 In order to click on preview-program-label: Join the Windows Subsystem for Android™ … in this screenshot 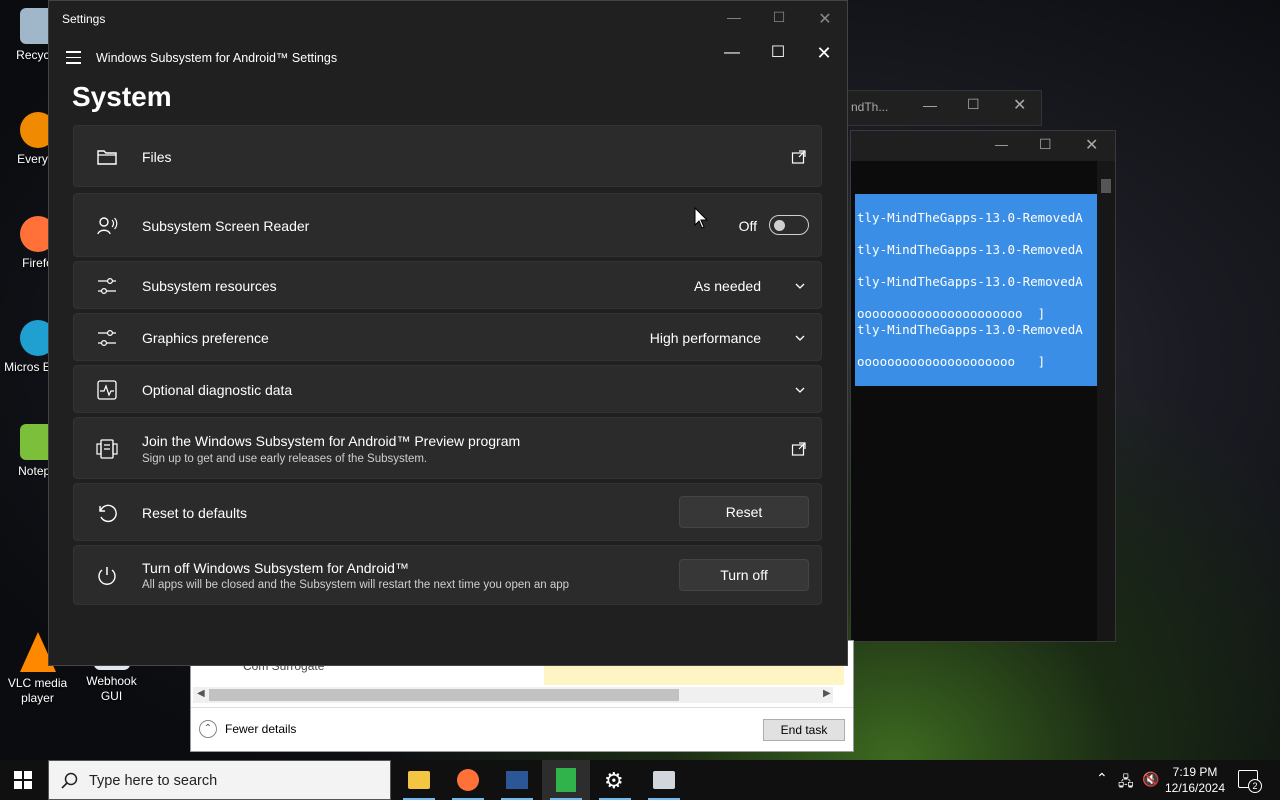, I will do `click(331, 441)`.